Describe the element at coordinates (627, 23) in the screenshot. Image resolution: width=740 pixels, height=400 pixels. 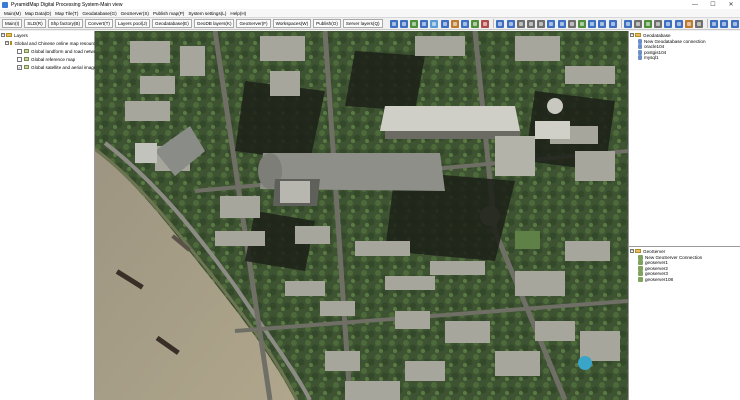
I see `redo-icon` at that location.